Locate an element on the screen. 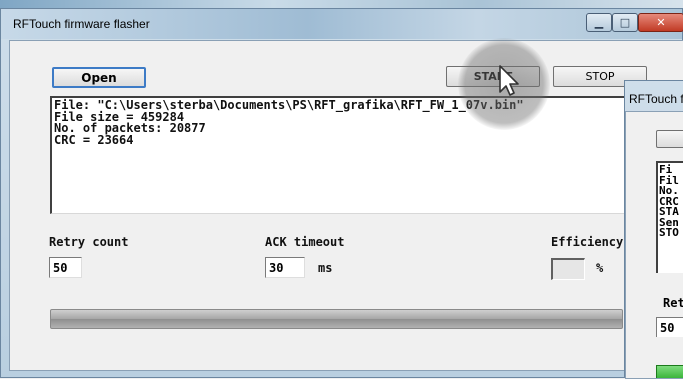 This screenshot has height=379, width=683. log-line: STO is located at coordinates (669, 232).